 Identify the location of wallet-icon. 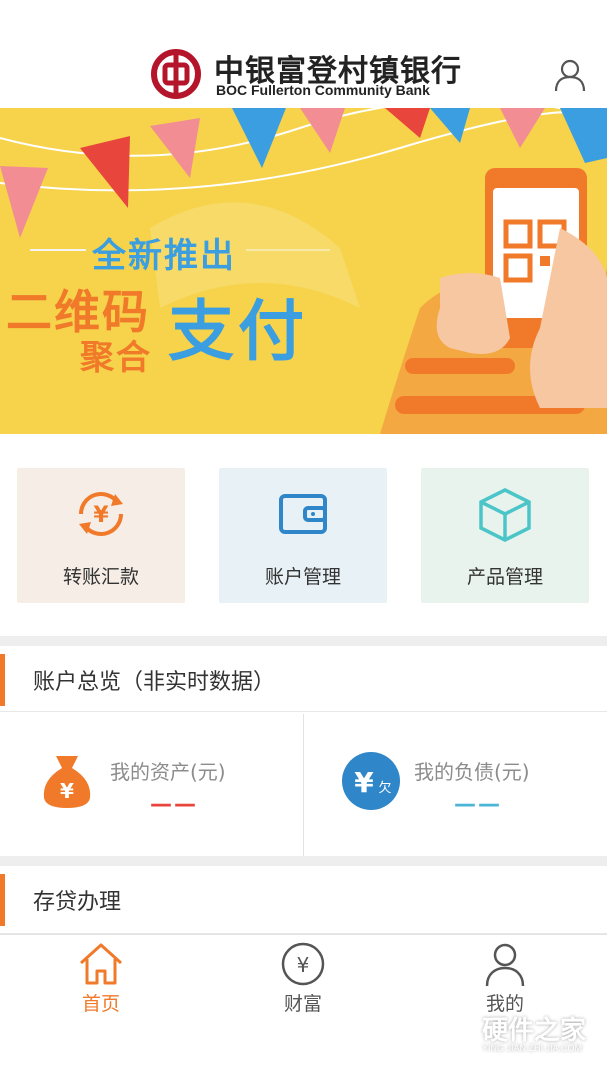
(303, 514).